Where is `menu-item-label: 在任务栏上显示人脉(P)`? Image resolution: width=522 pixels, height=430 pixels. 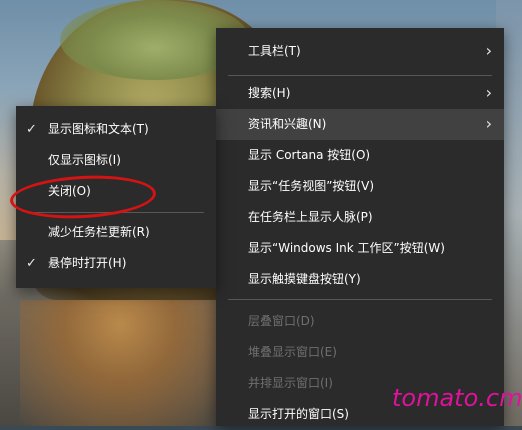 menu-item-label: 在任务栏上显示人脉(P) is located at coordinates (310, 217).